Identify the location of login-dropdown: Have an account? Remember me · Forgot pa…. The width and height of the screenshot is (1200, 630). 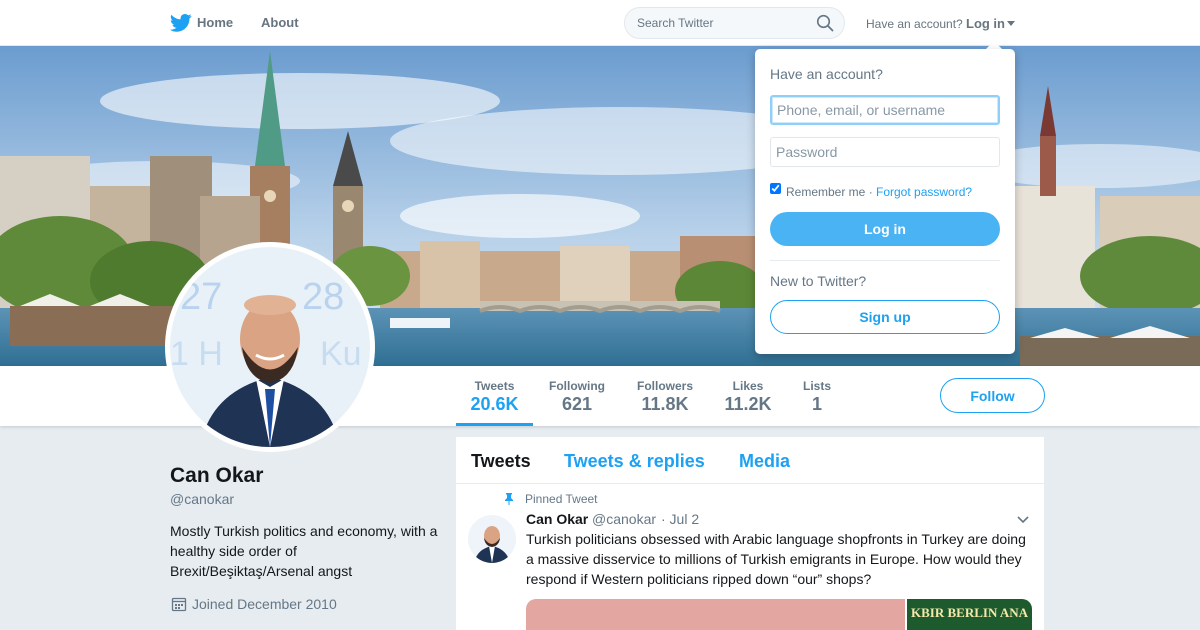
(885, 201).